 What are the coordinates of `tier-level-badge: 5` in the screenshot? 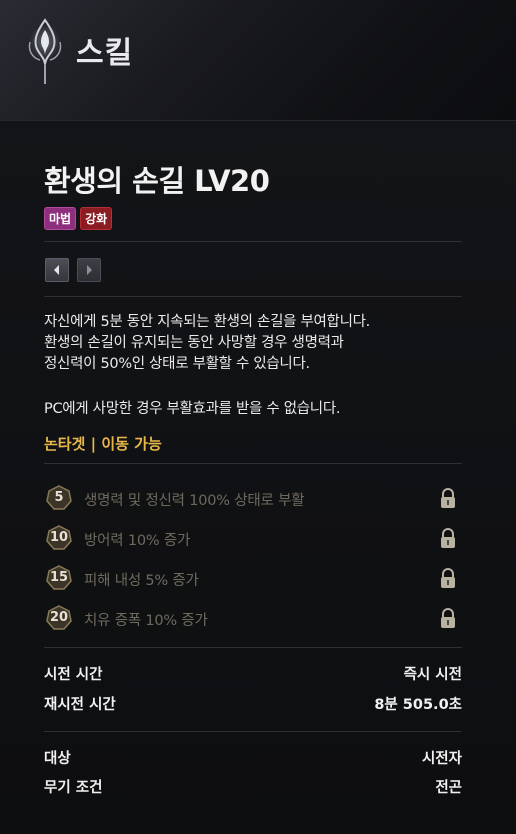 It's located at (59, 498).